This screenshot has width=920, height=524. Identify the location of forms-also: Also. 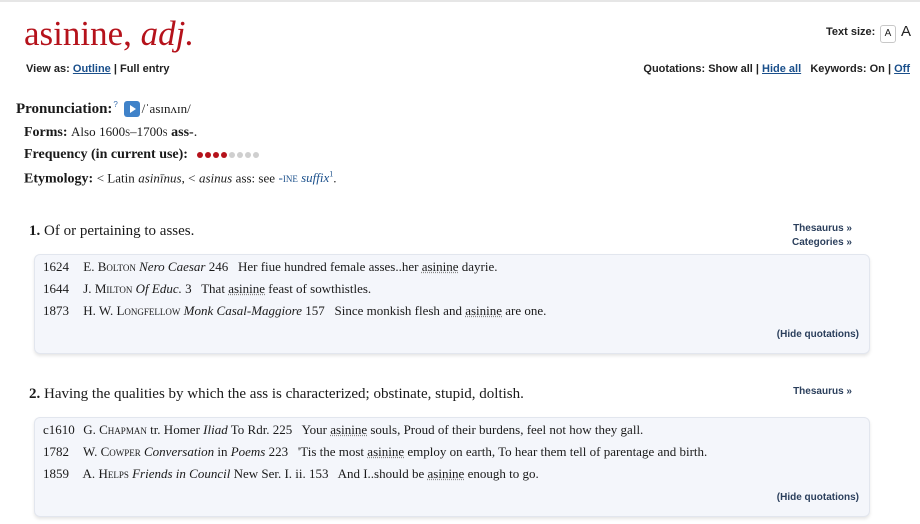
(83, 131).